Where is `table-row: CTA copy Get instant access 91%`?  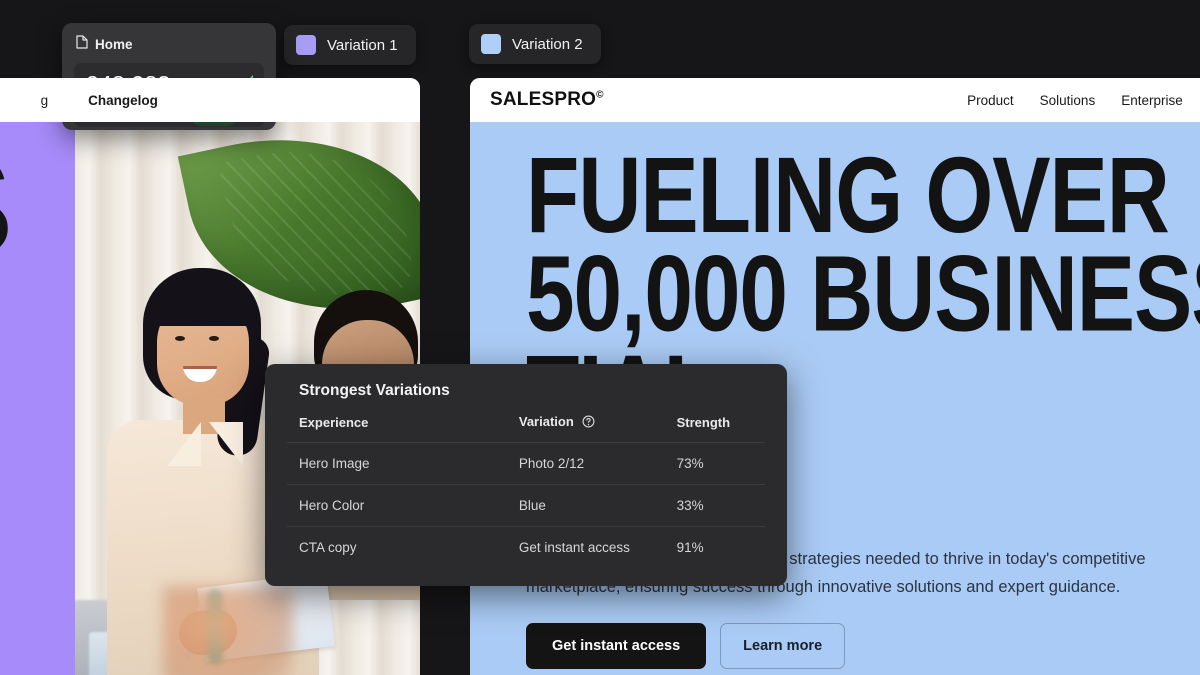 table-row: CTA copy Get instant access 91% is located at coordinates (526, 547).